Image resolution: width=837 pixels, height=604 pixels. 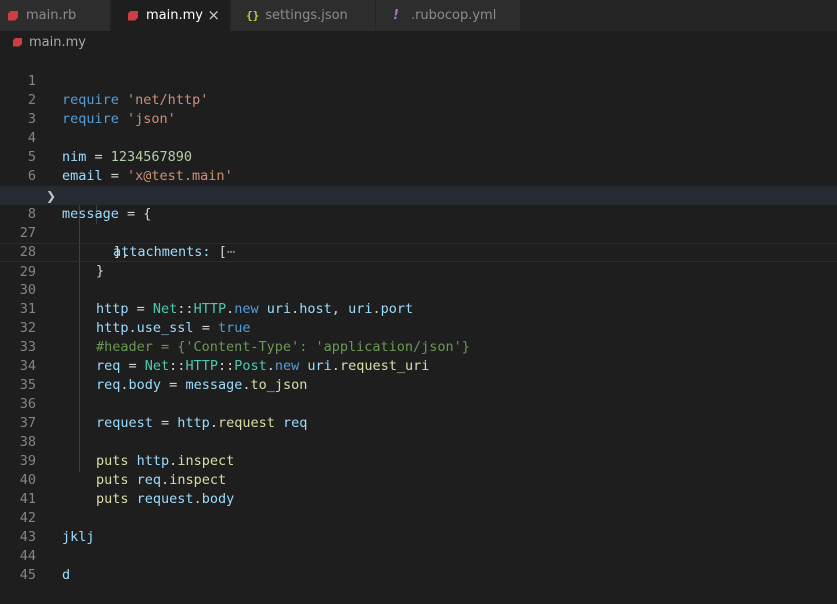 What do you see at coordinates (27, 575) in the screenshot?
I see `line-number: 45` at bounding box center [27, 575].